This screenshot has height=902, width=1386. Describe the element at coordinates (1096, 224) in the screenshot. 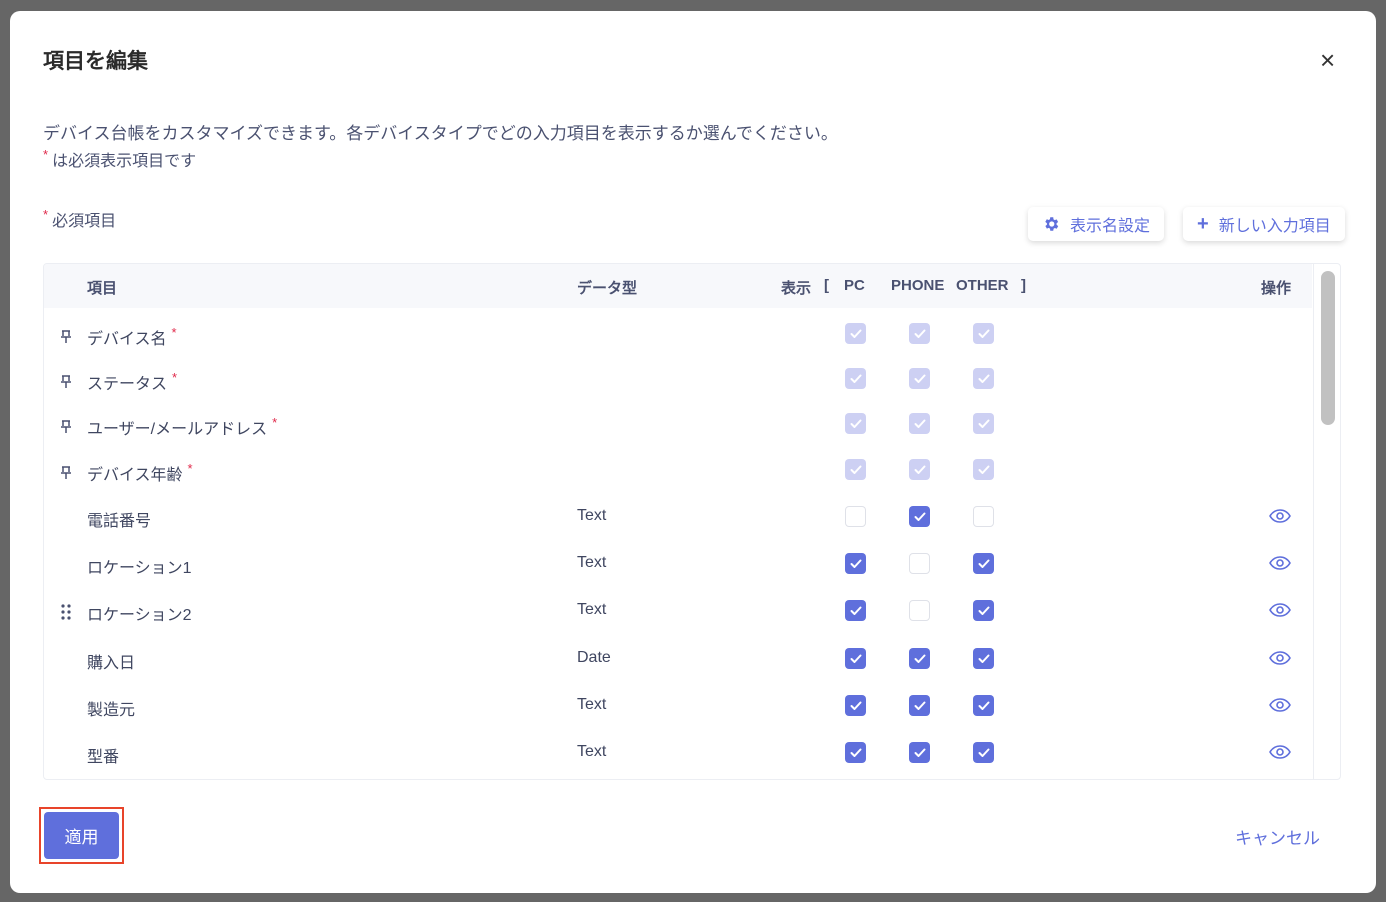

I see `display-name-settings-button: 表示名設定` at that location.